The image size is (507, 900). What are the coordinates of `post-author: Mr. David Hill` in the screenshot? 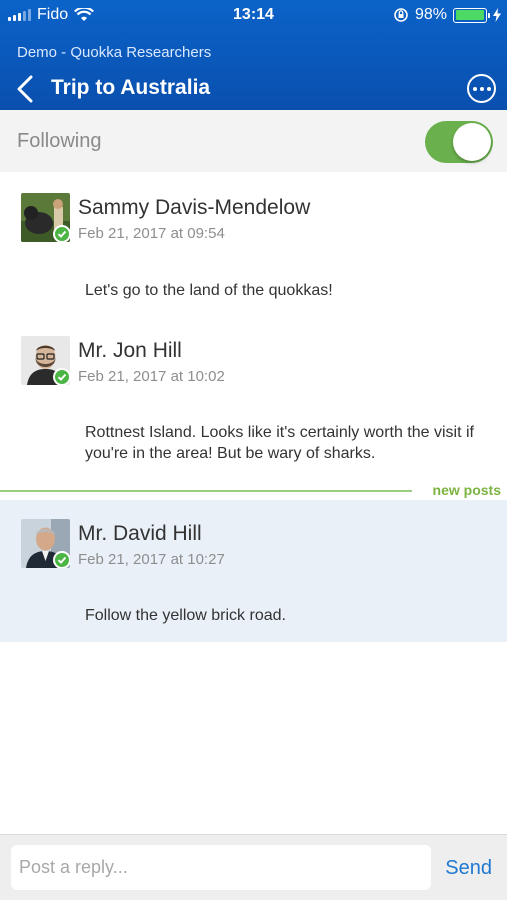 It's located at (140, 534).